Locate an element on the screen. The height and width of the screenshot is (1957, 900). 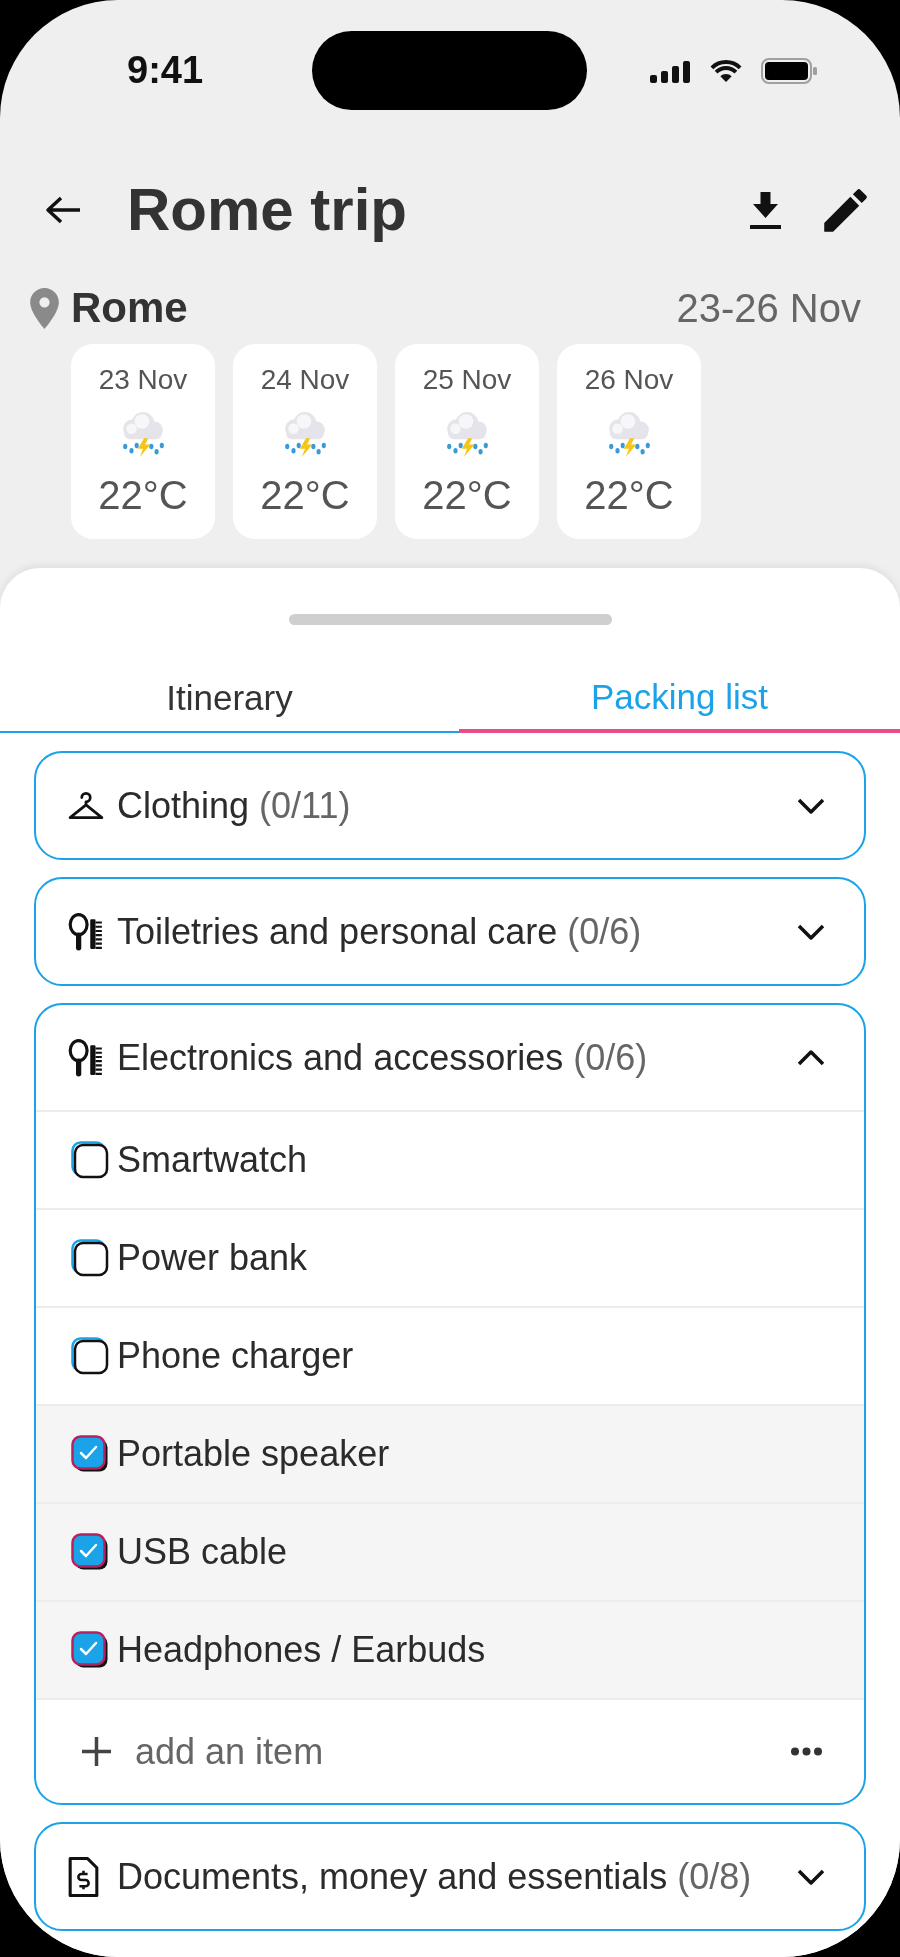
pencil-icon is located at coordinates (845, 210).